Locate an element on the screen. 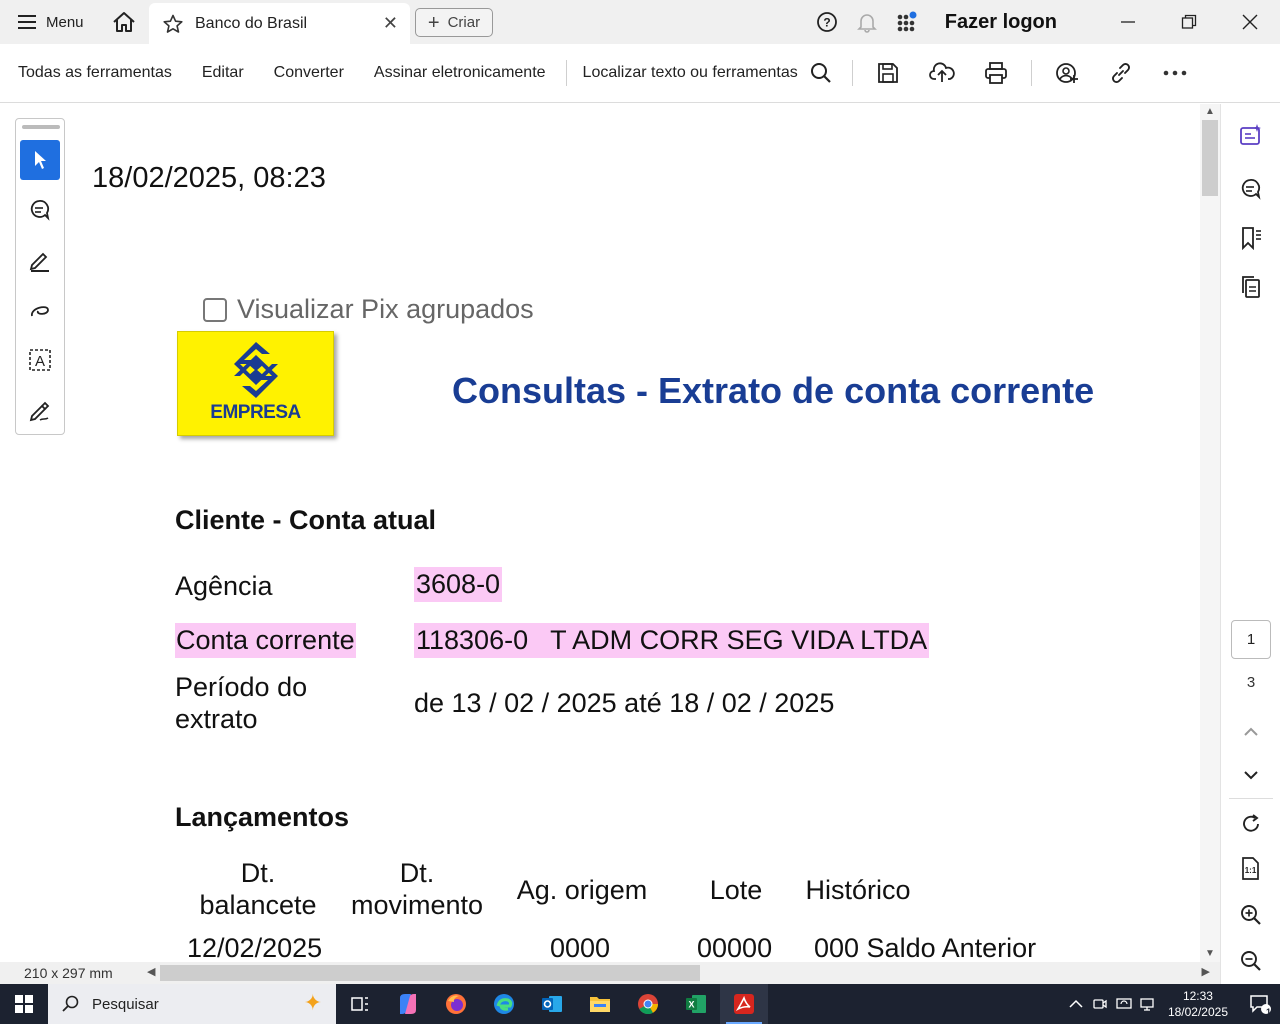 This screenshot has width=1280, height=1024. horizontal-scrollbar: ◀ ▶ is located at coordinates (681, 973).